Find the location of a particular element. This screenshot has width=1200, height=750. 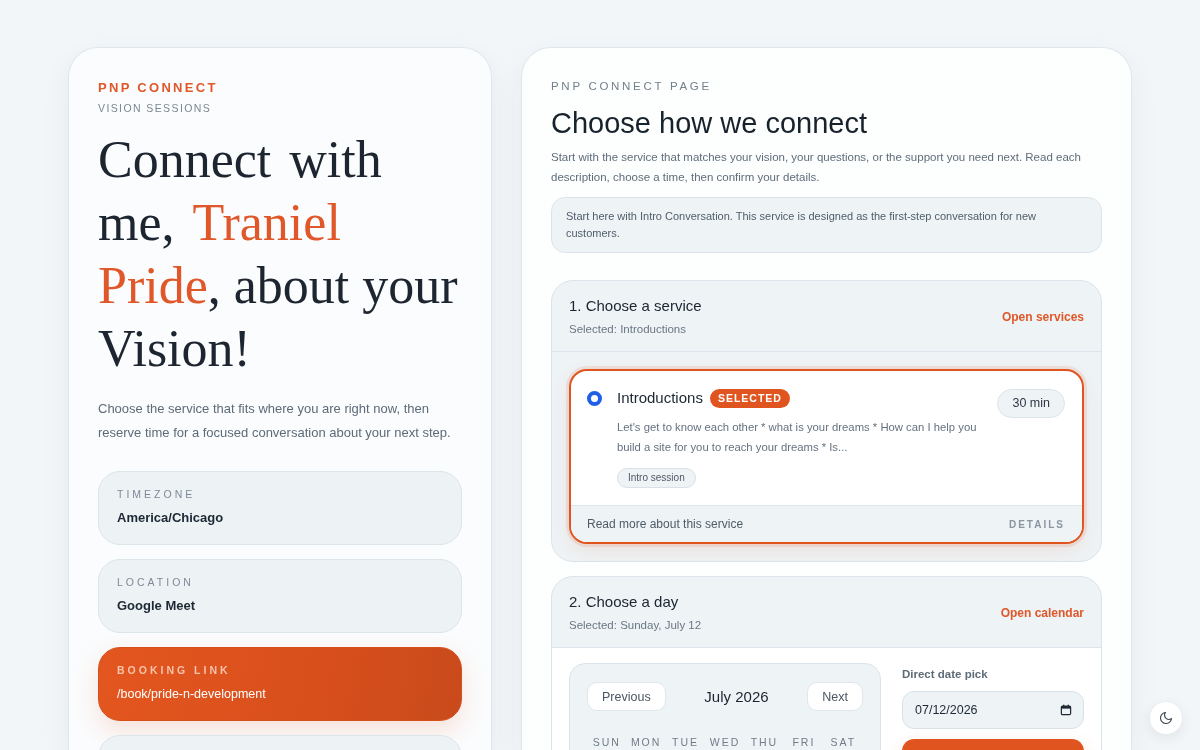

info-value: America/Chicago is located at coordinates (171, 518).